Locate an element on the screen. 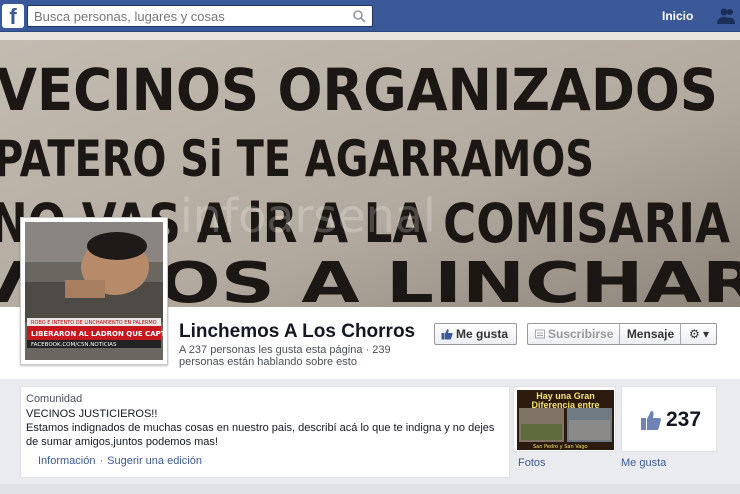 The image size is (740, 494). like-button: Me gusta is located at coordinates (475, 334).